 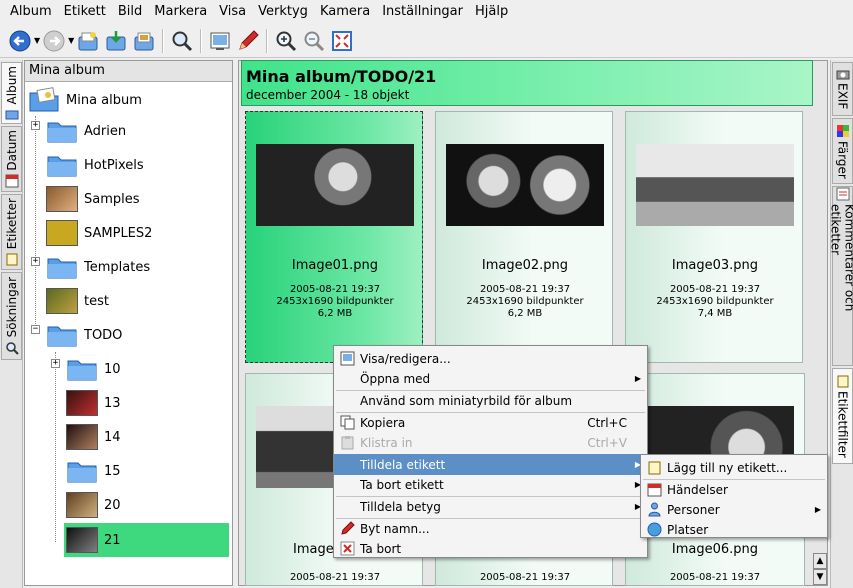 I want to click on copy-icon, so click(x=347, y=422).